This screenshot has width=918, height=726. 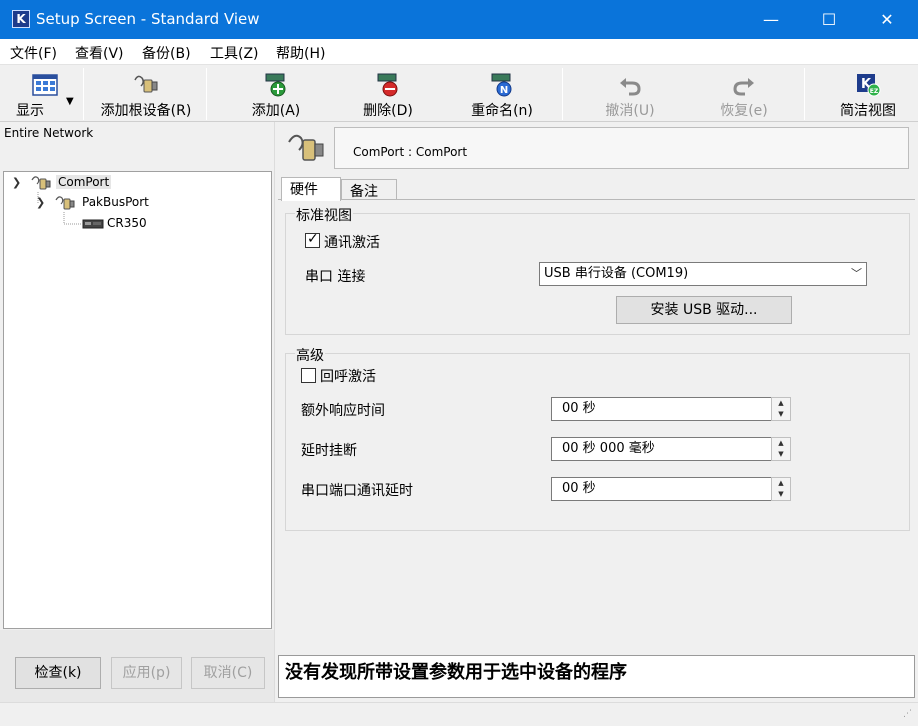 What do you see at coordinates (744, 111) in the screenshot?
I see `redo-label: 恢复(e)` at bounding box center [744, 111].